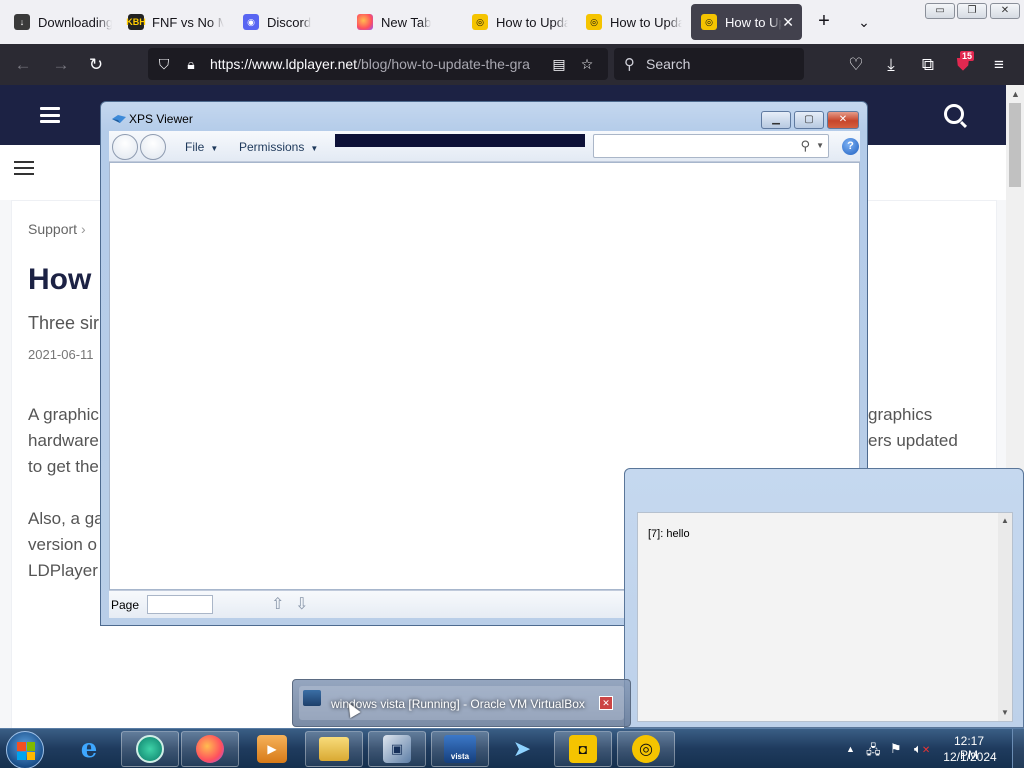  I want to click on paragraph-text: to get the, so click(63, 466).